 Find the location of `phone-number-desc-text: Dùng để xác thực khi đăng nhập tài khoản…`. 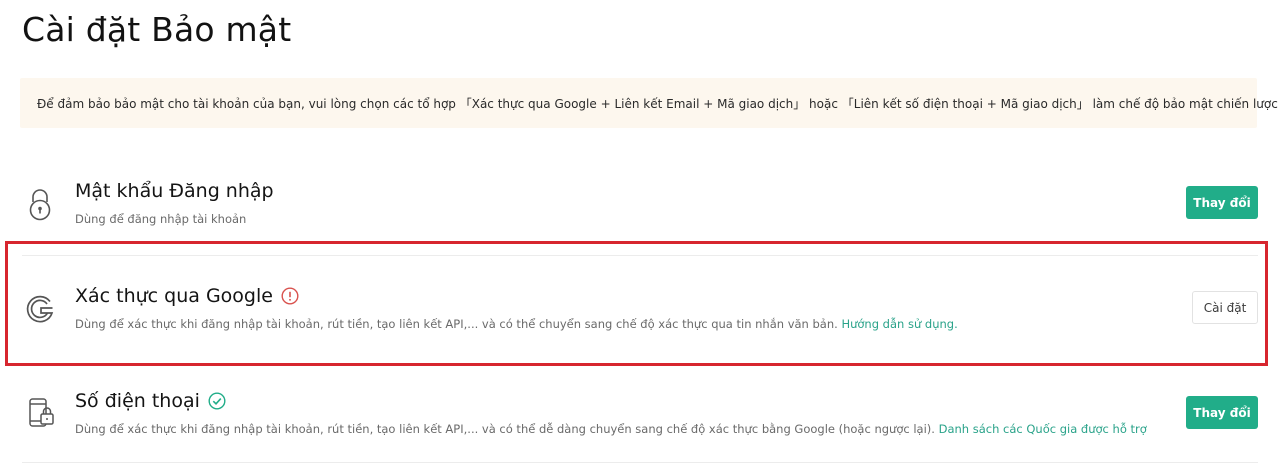

phone-number-desc-text: Dùng để xác thực khi đăng nhập tài khoản… is located at coordinates (505, 429).